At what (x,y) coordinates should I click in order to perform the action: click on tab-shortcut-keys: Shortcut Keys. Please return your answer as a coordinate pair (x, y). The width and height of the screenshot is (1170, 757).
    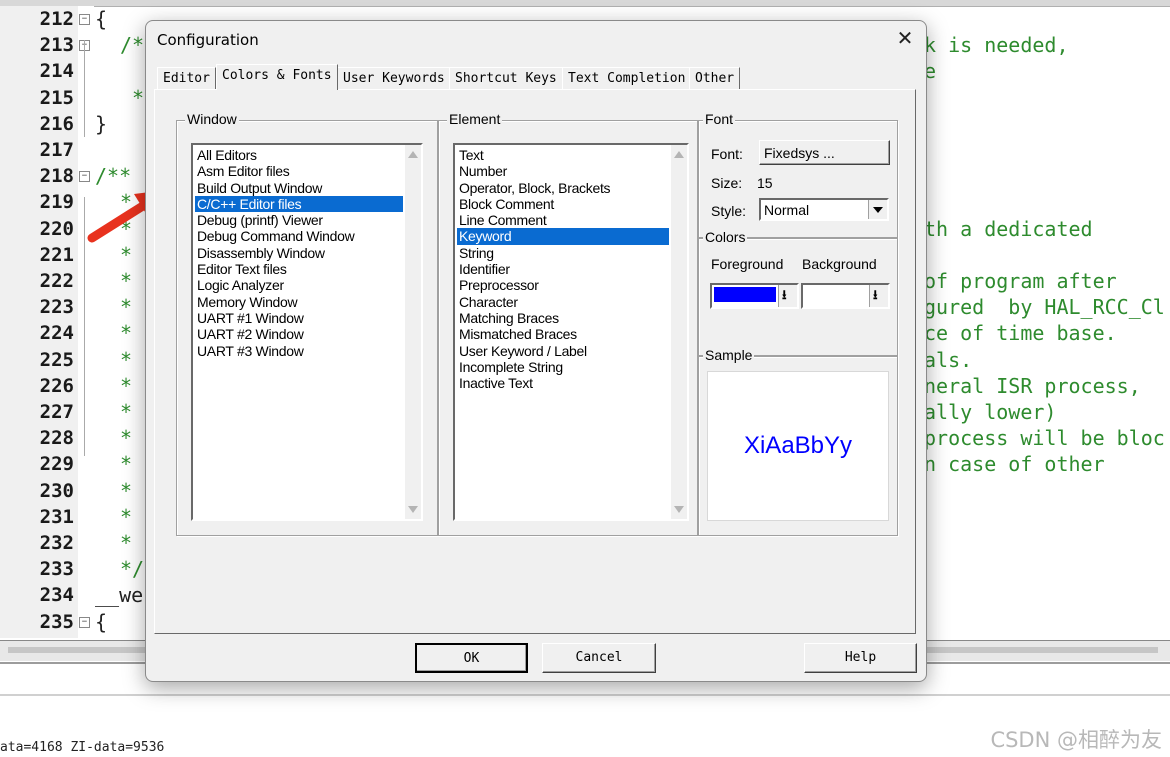
    Looking at the image, I should click on (506, 78).